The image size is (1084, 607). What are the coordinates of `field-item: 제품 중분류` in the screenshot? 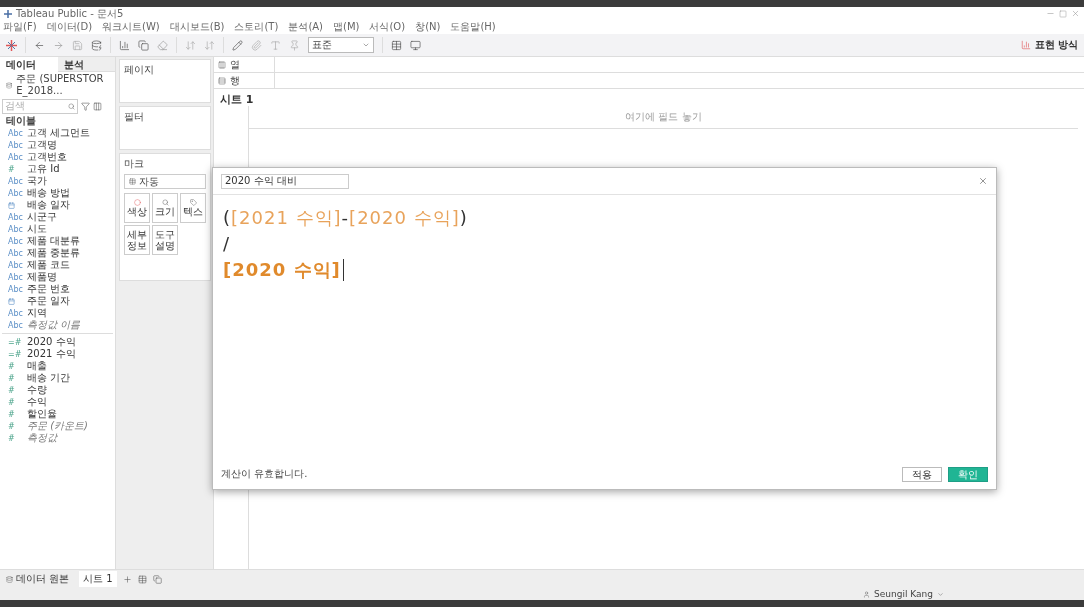 It's located at (54, 253).